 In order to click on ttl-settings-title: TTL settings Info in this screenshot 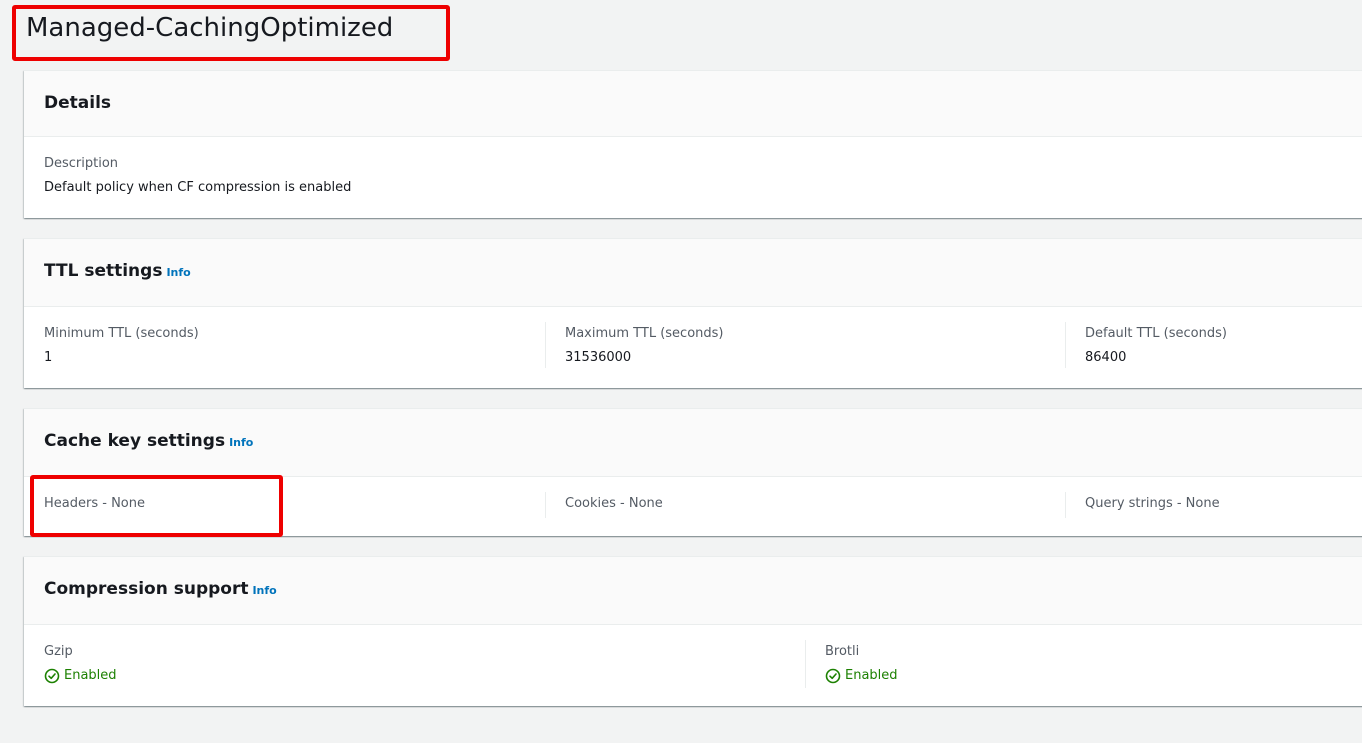, I will do `click(117, 271)`.